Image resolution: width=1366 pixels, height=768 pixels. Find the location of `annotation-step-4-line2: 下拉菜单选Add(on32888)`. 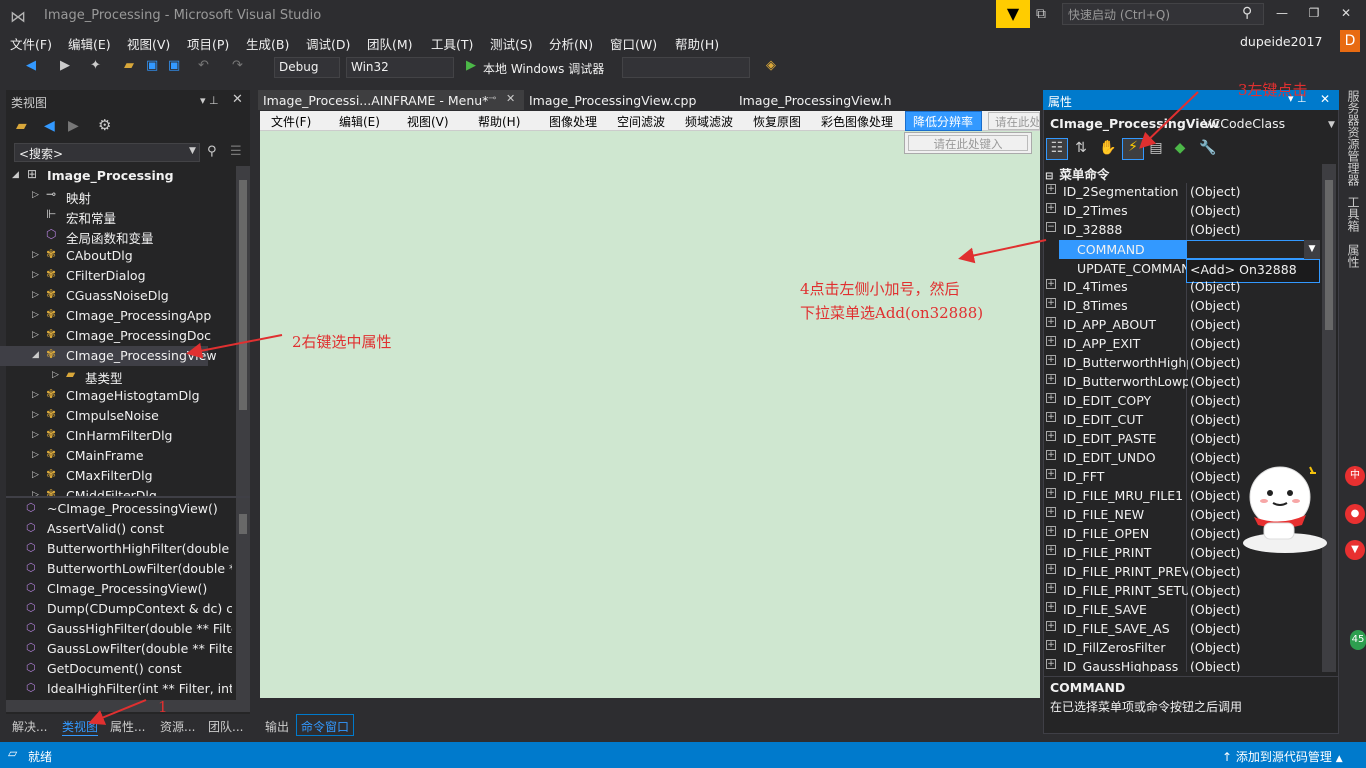

annotation-step-4-line2: 下拉菜单选Add(on32888) is located at coordinates (892, 313).